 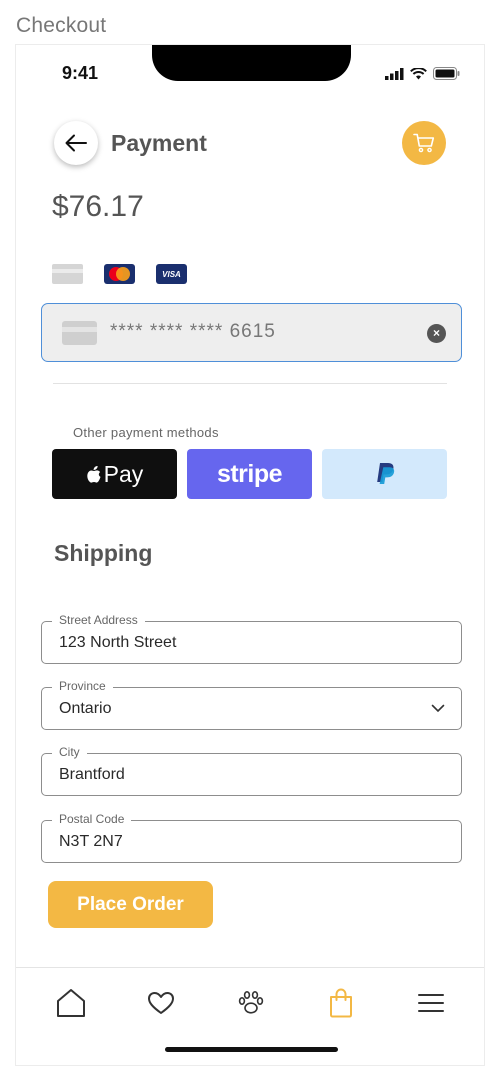 I want to click on back-button, so click(x=76, y=143).